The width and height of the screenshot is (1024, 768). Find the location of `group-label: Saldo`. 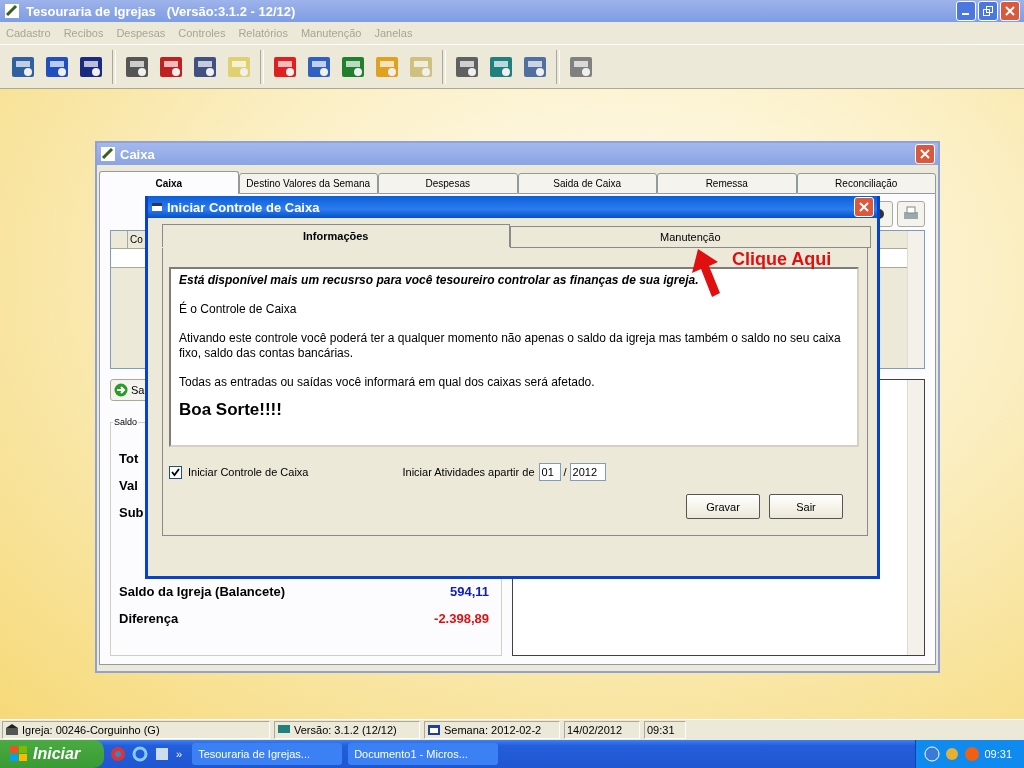

group-label: Saldo is located at coordinates (126, 422).